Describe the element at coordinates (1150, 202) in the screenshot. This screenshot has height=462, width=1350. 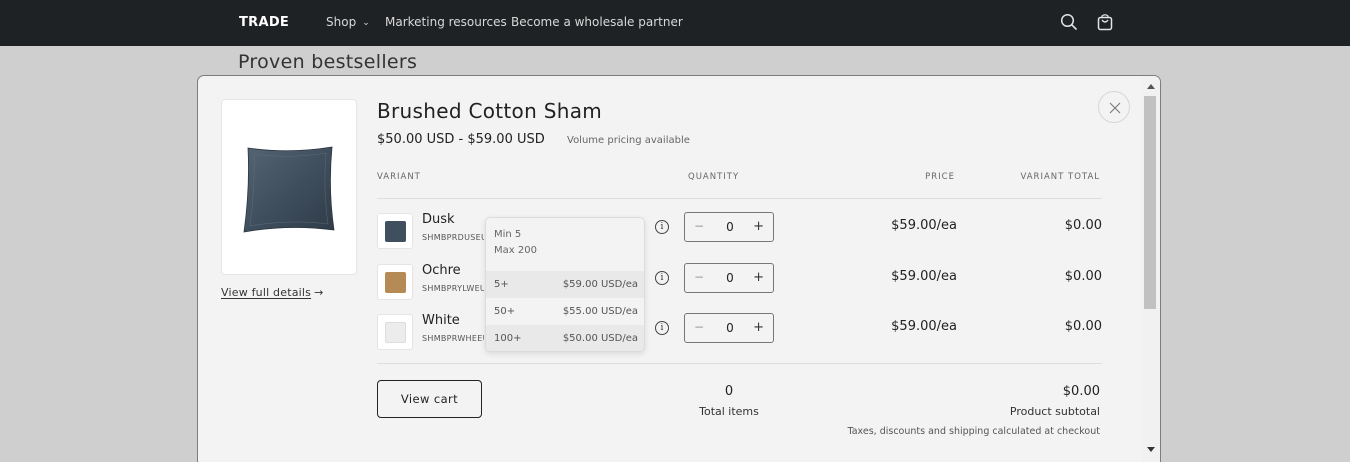
I see `scrollbar-thumb` at that location.